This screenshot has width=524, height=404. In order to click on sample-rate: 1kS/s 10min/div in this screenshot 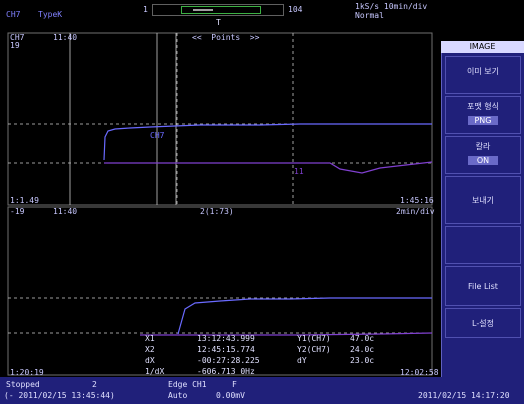, I will do `click(391, 6)`.